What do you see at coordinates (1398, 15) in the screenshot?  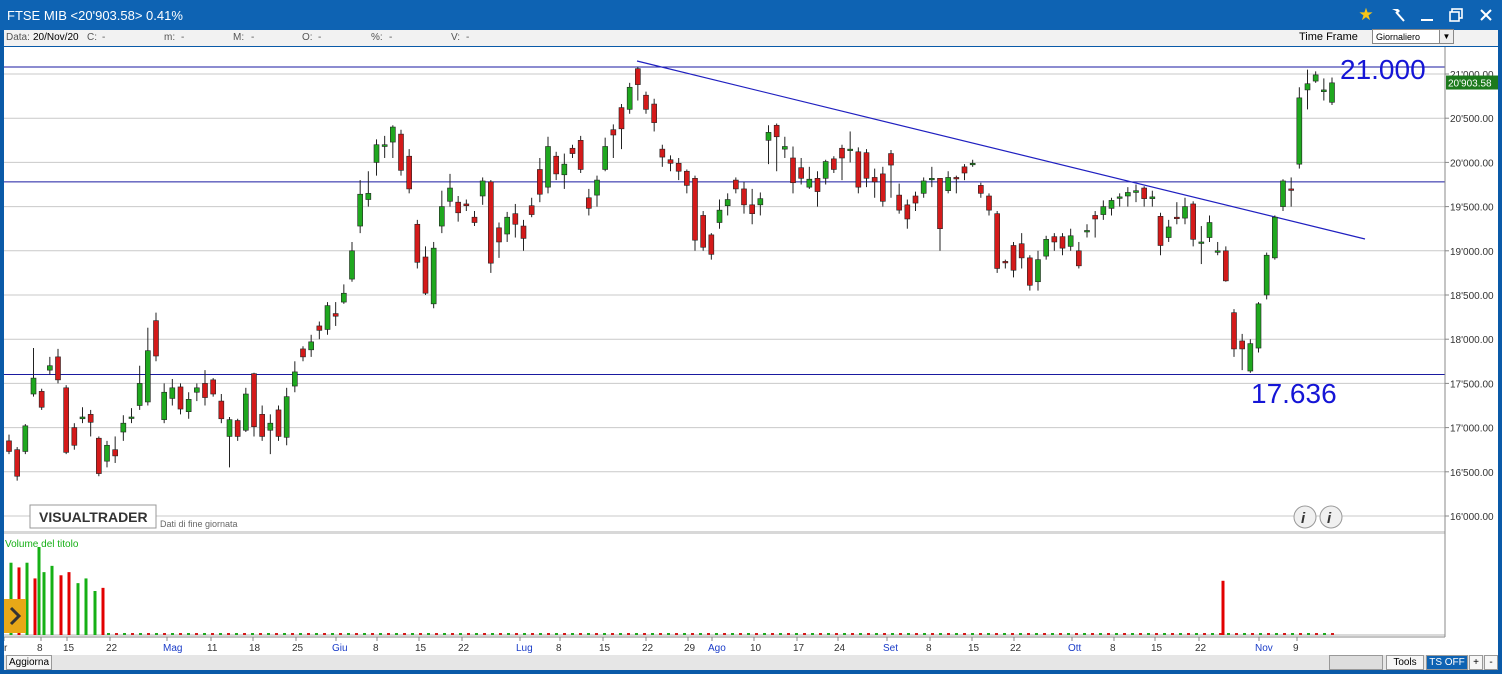 I see `hammer-icon` at bounding box center [1398, 15].